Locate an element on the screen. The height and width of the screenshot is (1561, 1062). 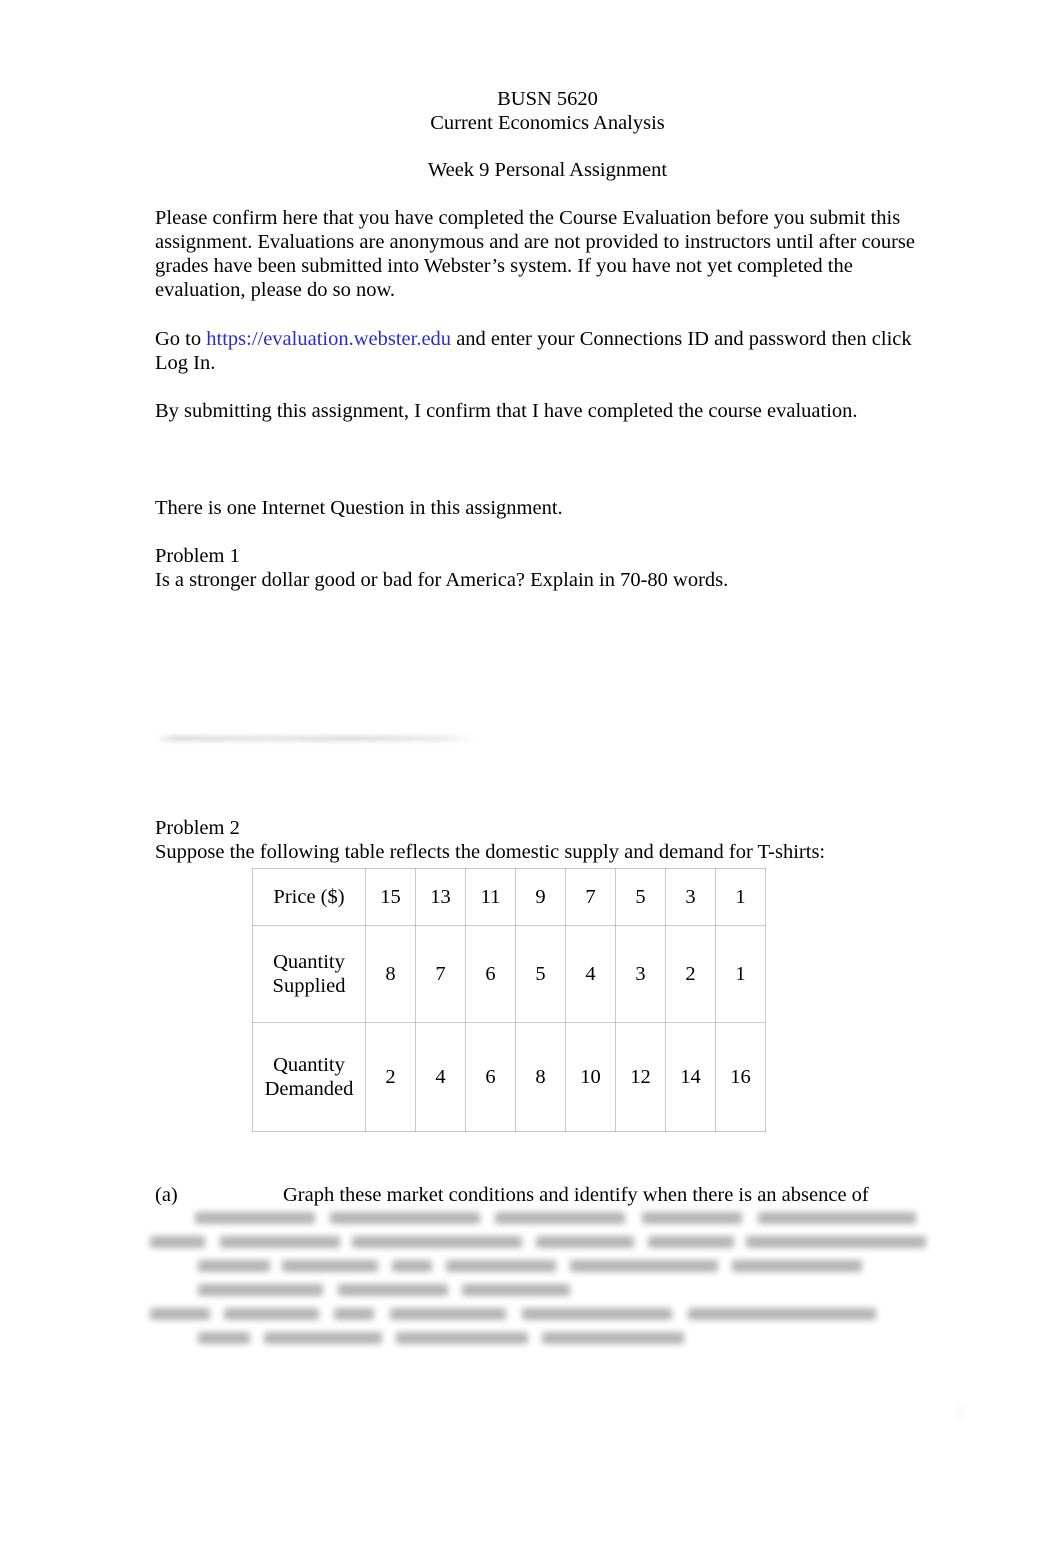
assignment-title: Week 9 Personal Assignment is located at coordinates (547, 170).